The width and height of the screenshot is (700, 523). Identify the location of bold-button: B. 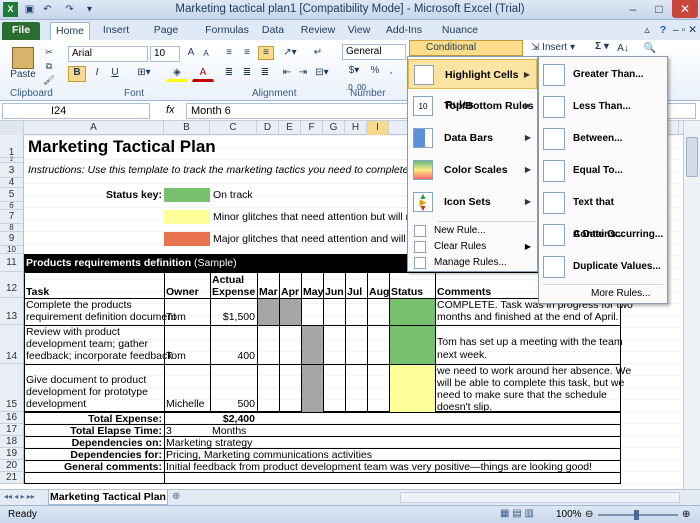
(77, 74).